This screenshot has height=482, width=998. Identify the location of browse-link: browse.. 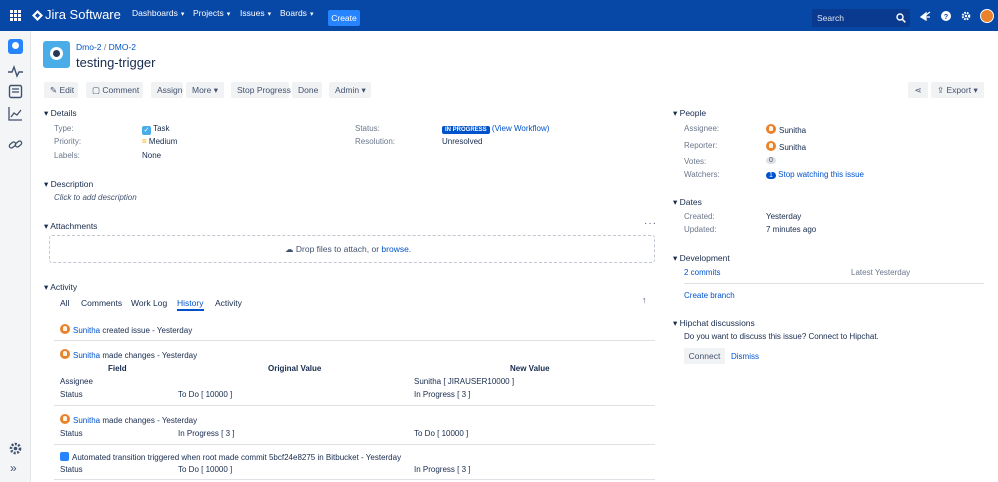
(396, 249).